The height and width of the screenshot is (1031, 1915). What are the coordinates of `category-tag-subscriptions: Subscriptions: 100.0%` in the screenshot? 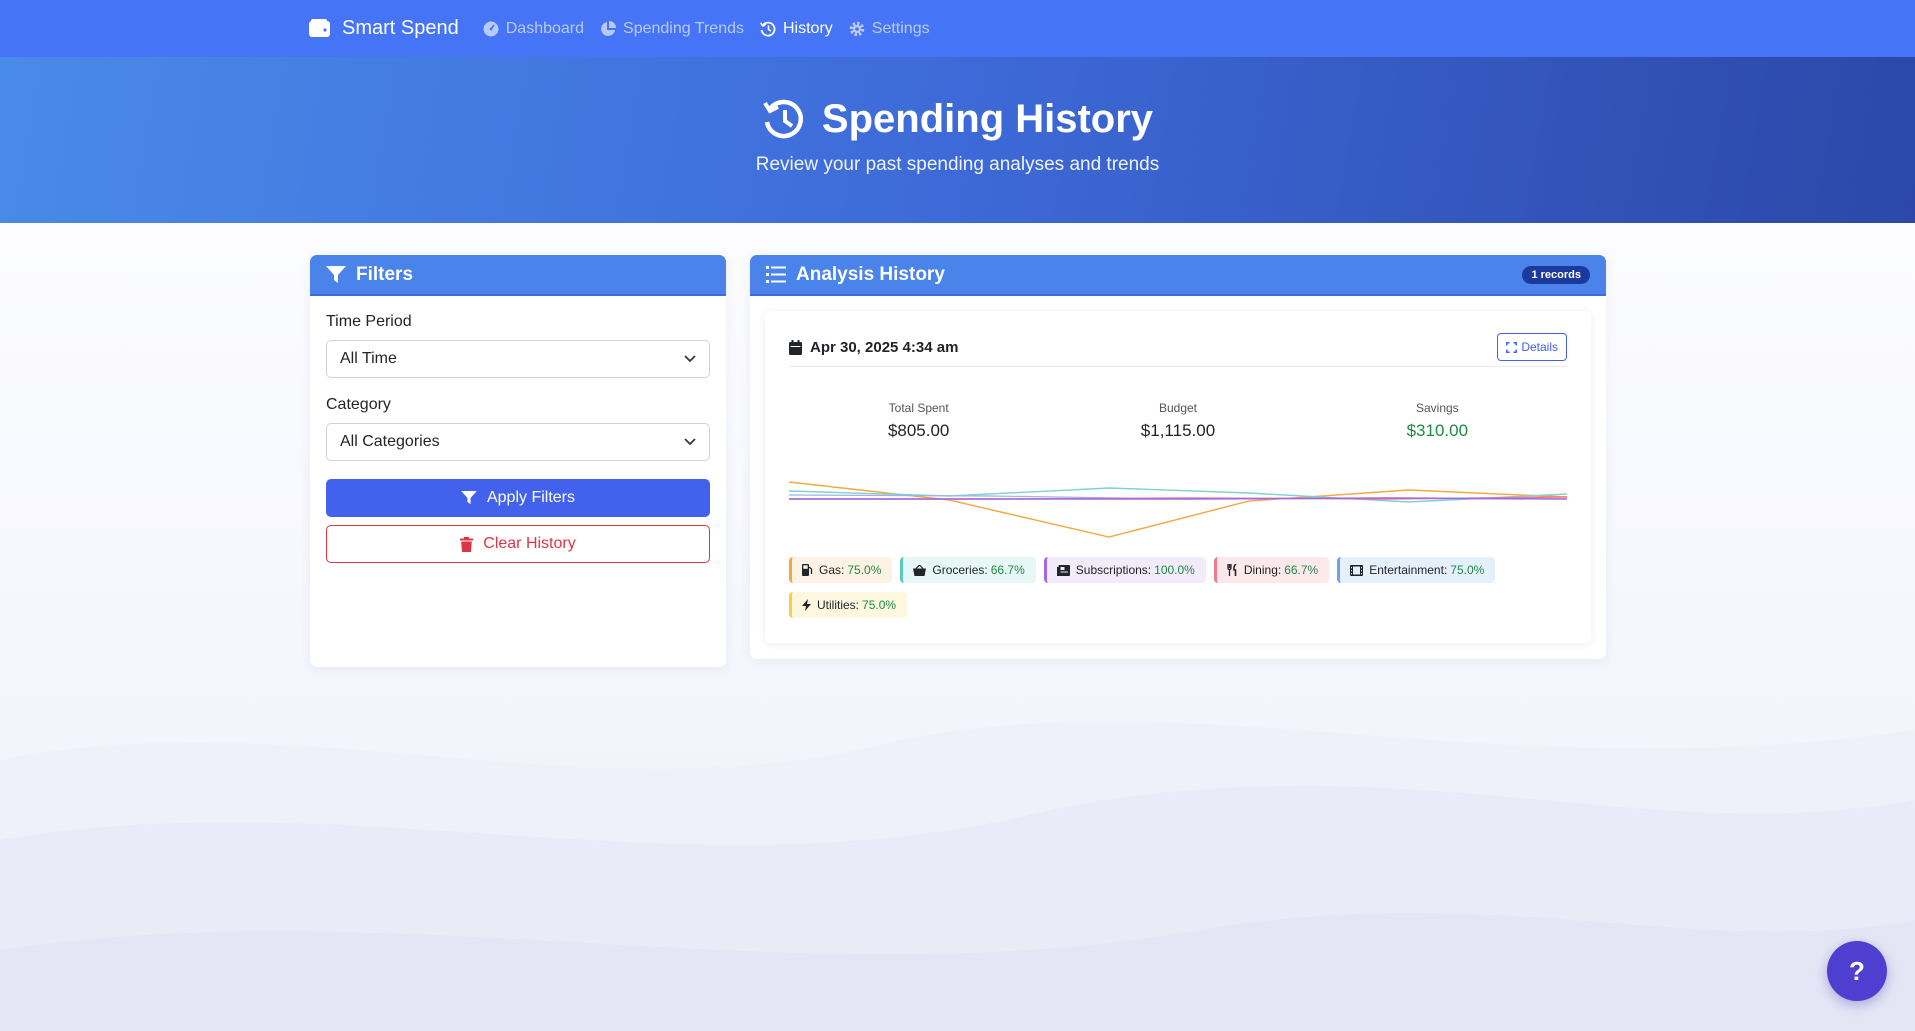 It's located at (1124, 570).